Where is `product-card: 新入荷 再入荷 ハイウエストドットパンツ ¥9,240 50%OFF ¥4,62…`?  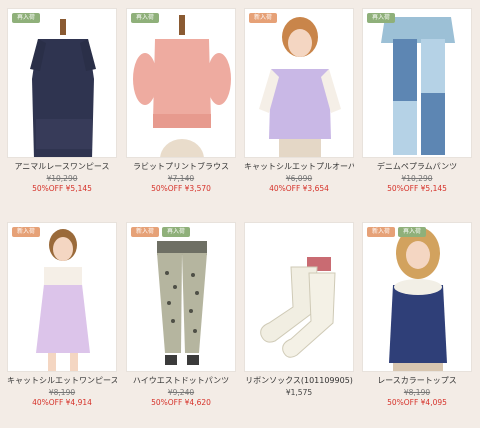 product-card: 新入荷 再入荷 ハイウエストドットパンツ ¥9,240 50%OFF ¥4,62… is located at coordinates (181, 314).